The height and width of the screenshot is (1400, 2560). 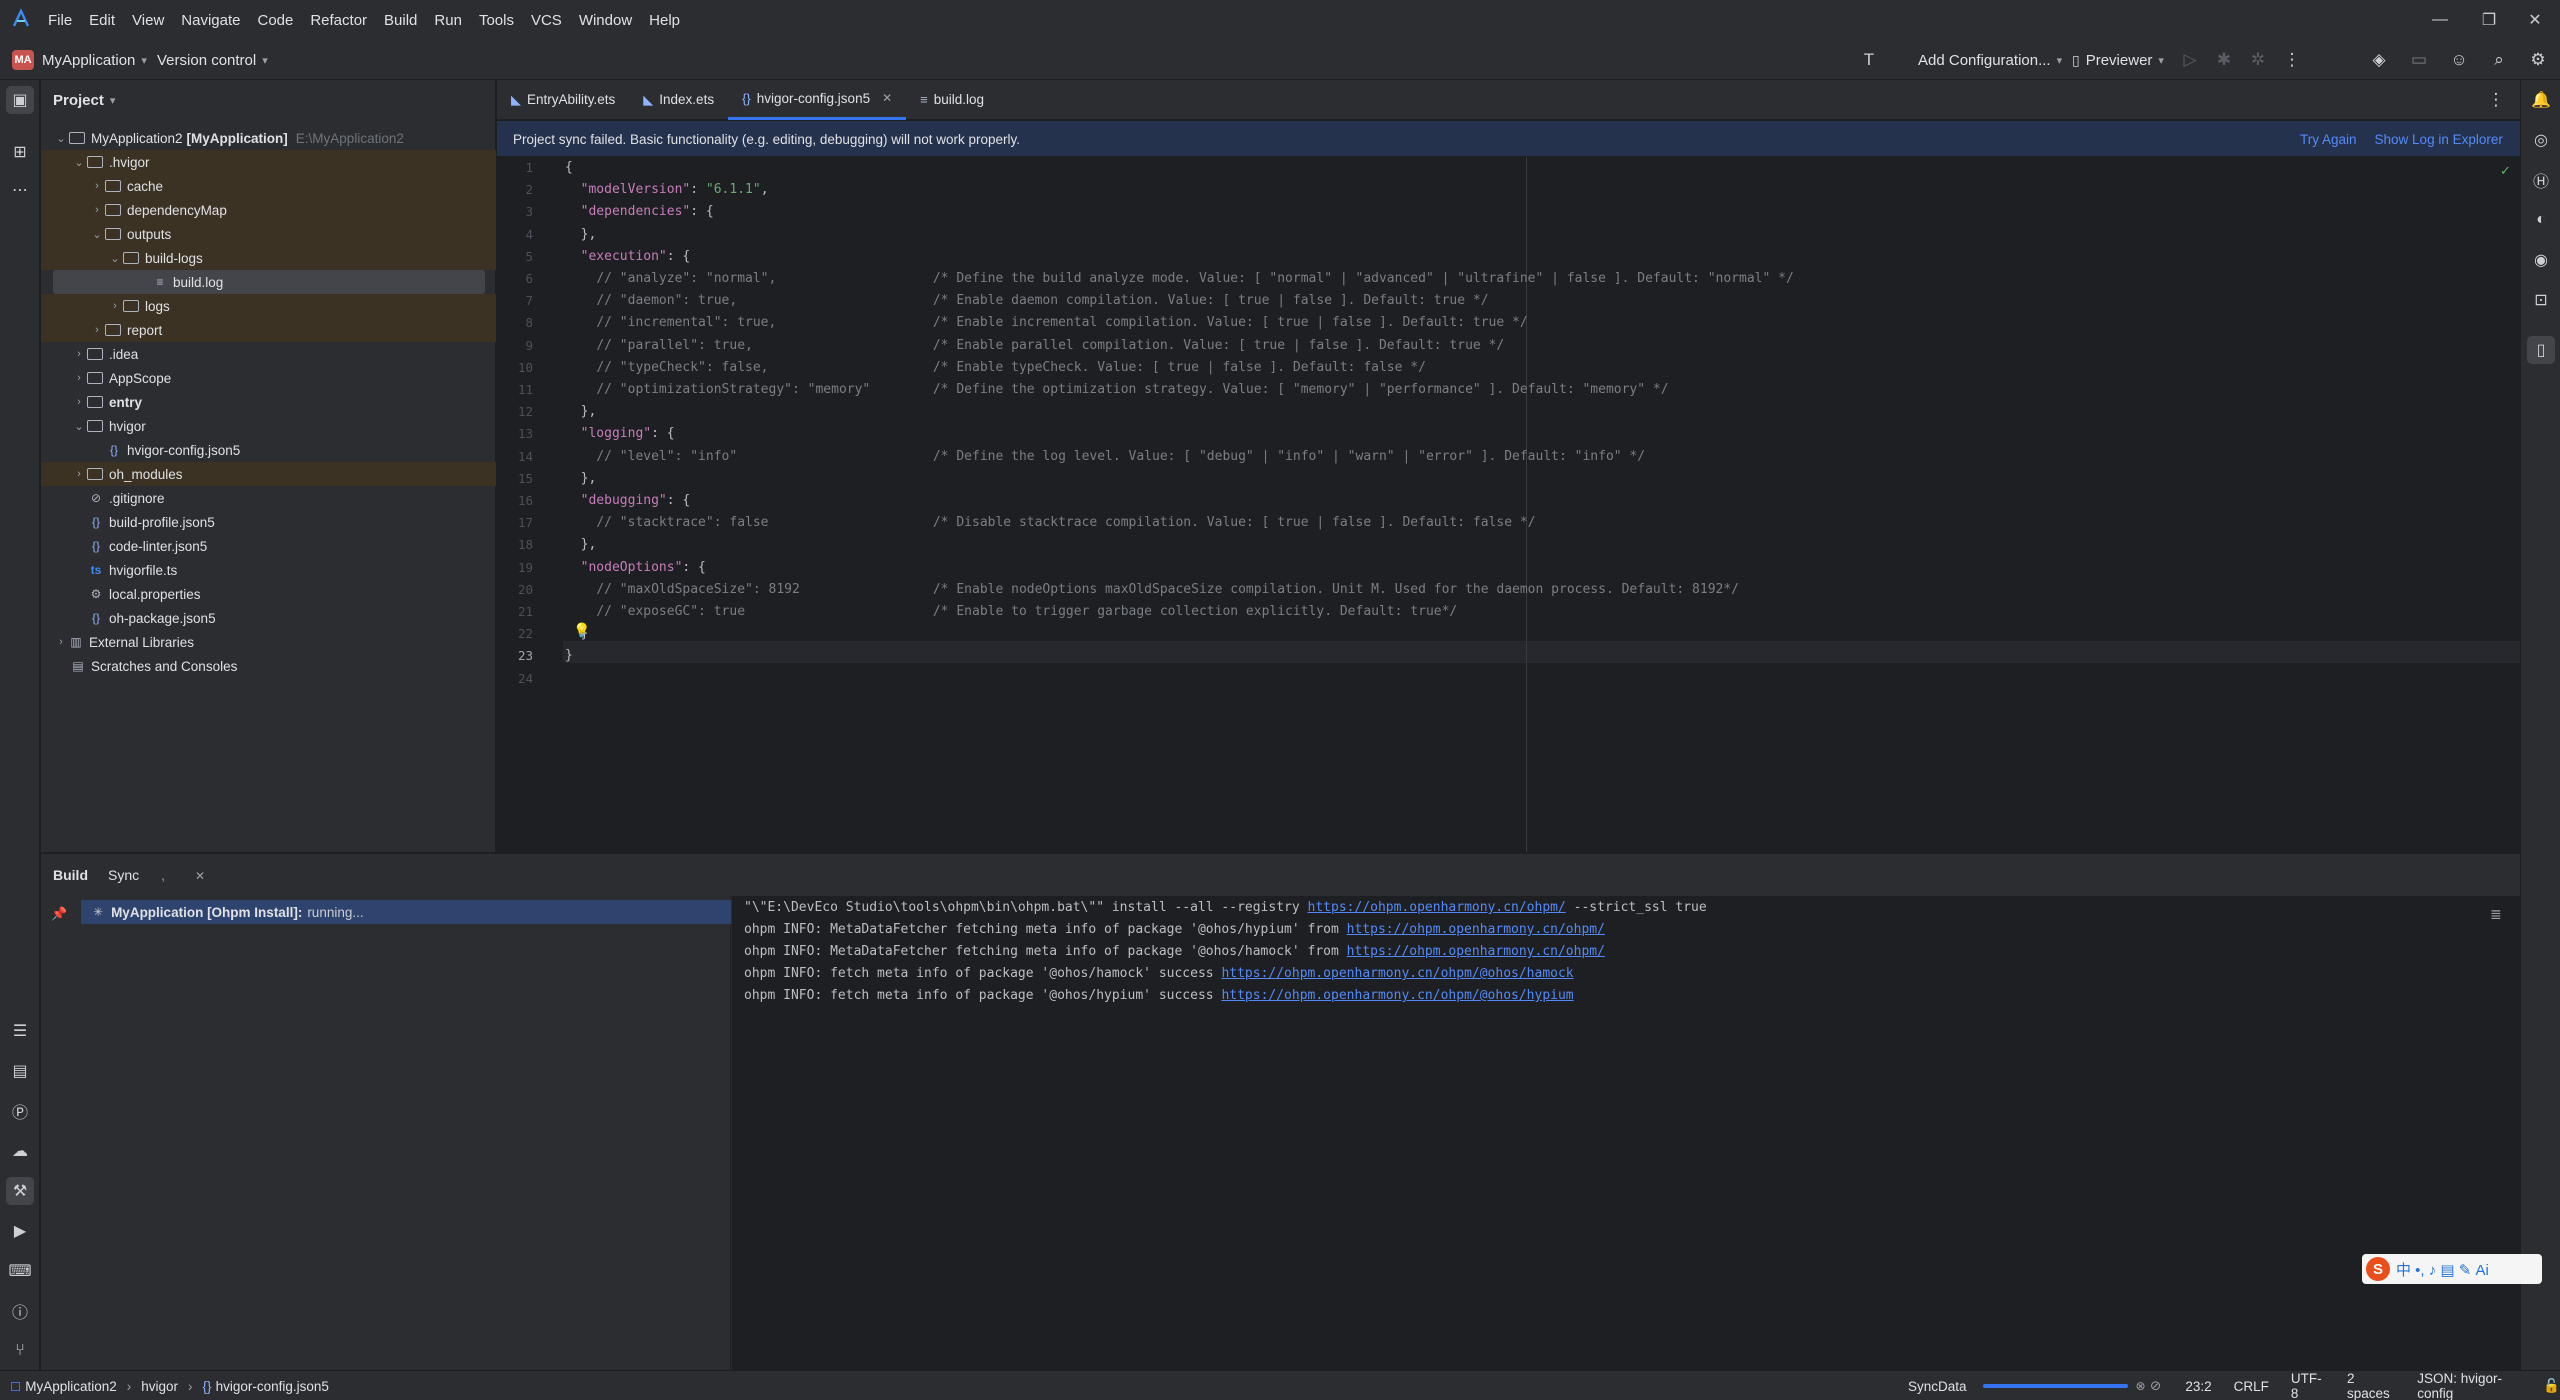 What do you see at coordinates (268, 306) in the screenshot?
I see `tree-item-logs: › logs` at bounding box center [268, 306].